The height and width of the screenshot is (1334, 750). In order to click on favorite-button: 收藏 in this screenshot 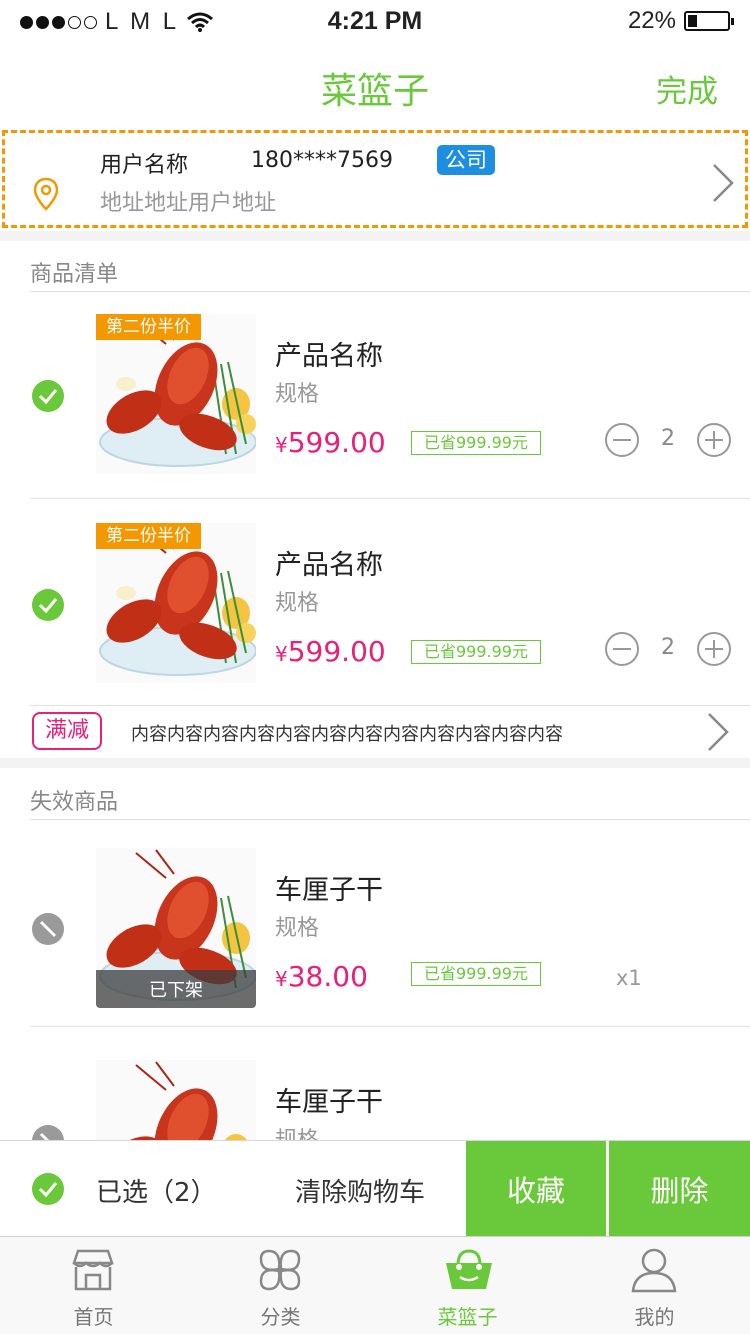, I will do `click(536, 1189)`.